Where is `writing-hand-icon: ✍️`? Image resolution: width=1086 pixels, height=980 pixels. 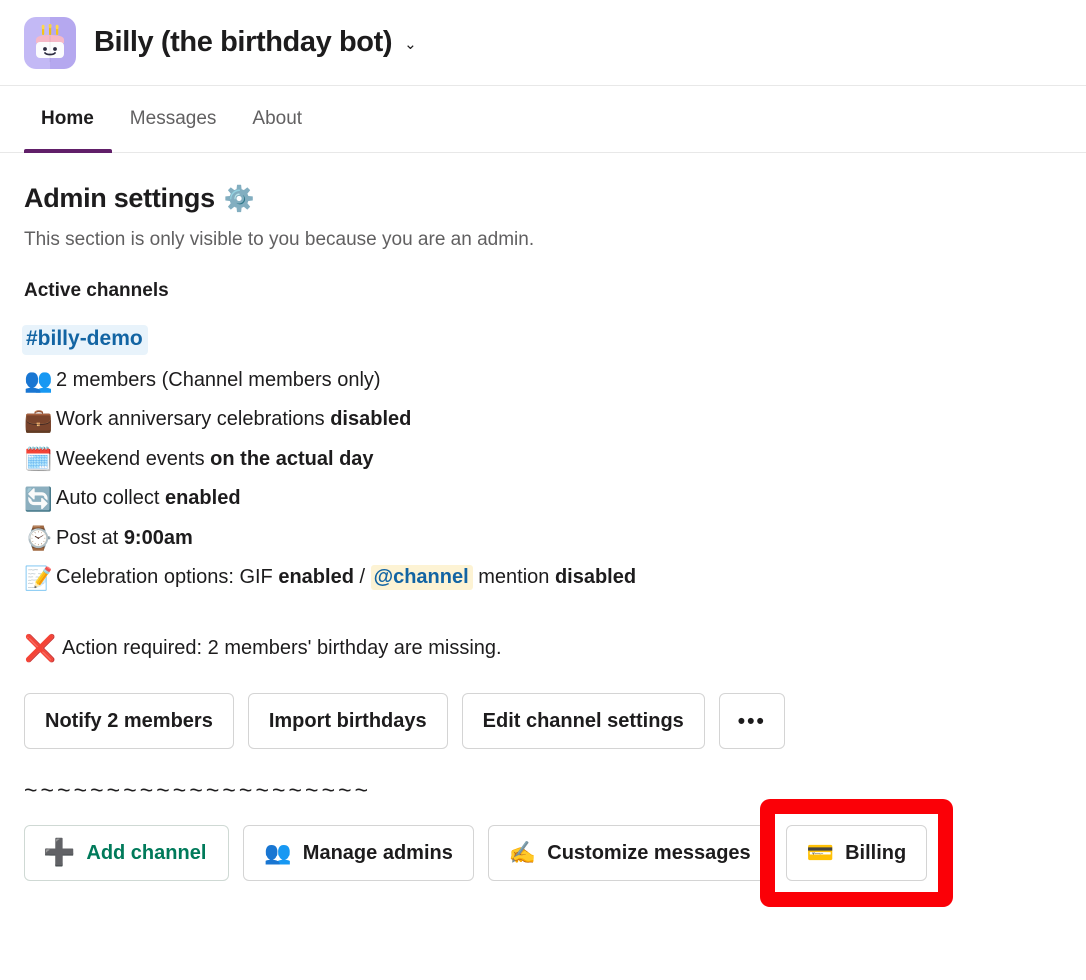 writing-hand-icon: ✍️ is located at coordinates (522, 853).